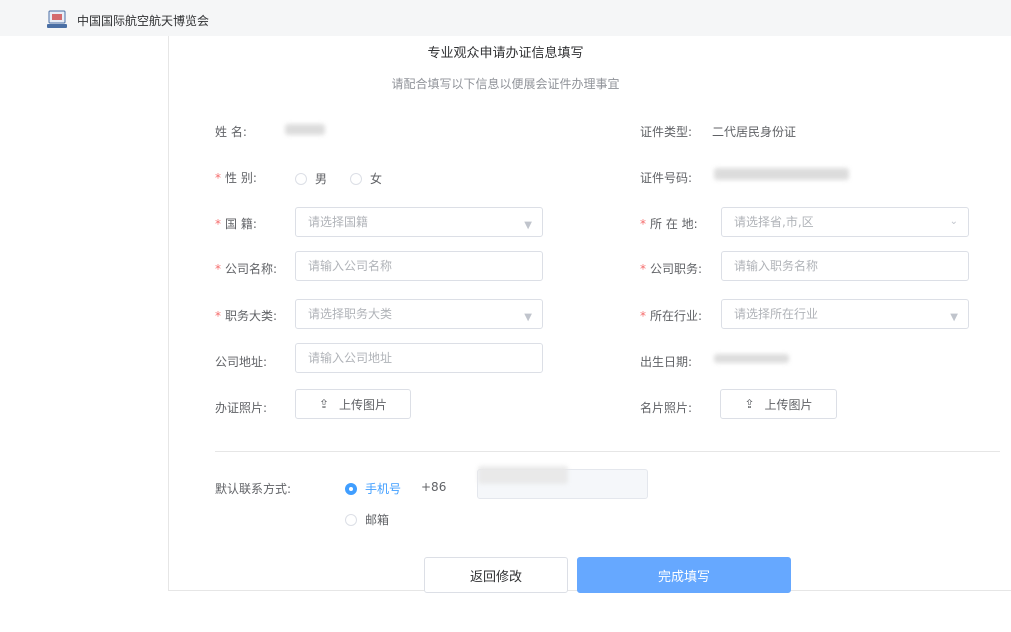 Image resolution: width=1011 pixels, height=632 pixels. Describe the element at coordinates (666, 132) in the screenshot. I see `id-type-label: 证件类型:` at that location.